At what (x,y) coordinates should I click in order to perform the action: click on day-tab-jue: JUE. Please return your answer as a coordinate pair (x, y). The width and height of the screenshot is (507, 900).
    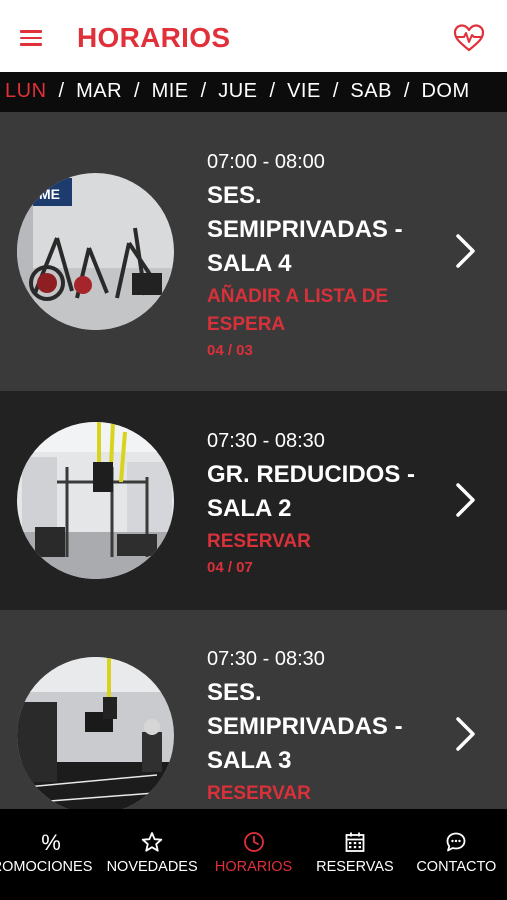
    Looking at the image, I should click on (237, 91).